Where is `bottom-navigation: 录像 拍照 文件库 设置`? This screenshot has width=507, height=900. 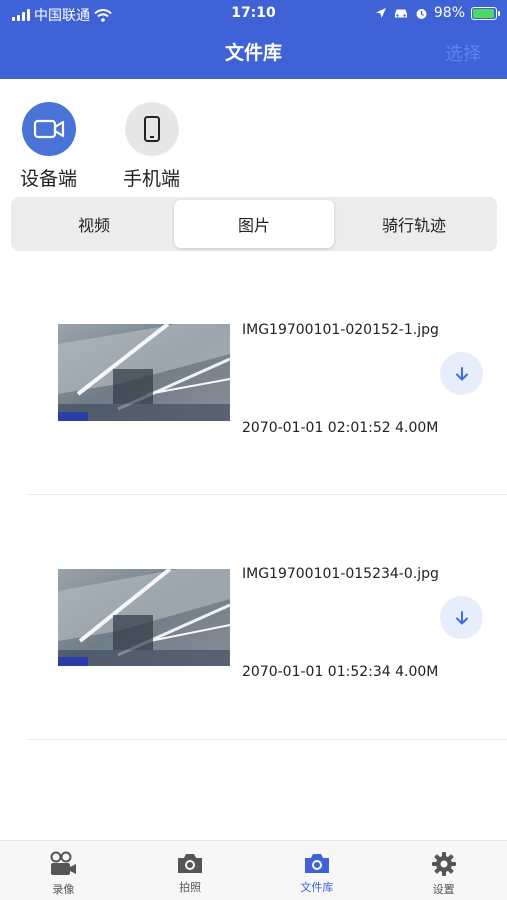
bottom-navigation: 录像 拍照 文件库 设置 is located at coordinates (253, 870).